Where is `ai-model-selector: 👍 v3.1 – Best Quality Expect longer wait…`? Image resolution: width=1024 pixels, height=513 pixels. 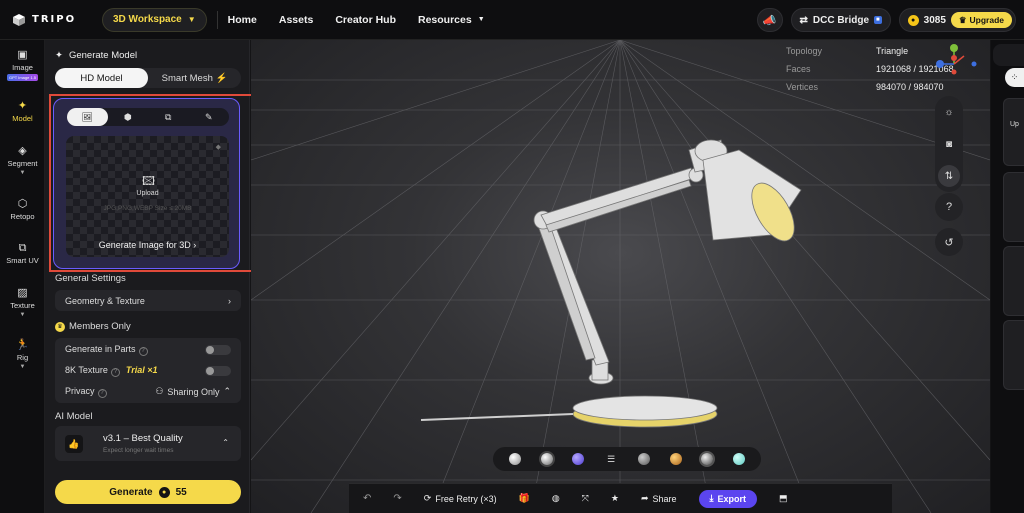 ai-model-selector: 👍 v3.1 – Best Quality Expect longer wait… is located at coordinates (148, 443).